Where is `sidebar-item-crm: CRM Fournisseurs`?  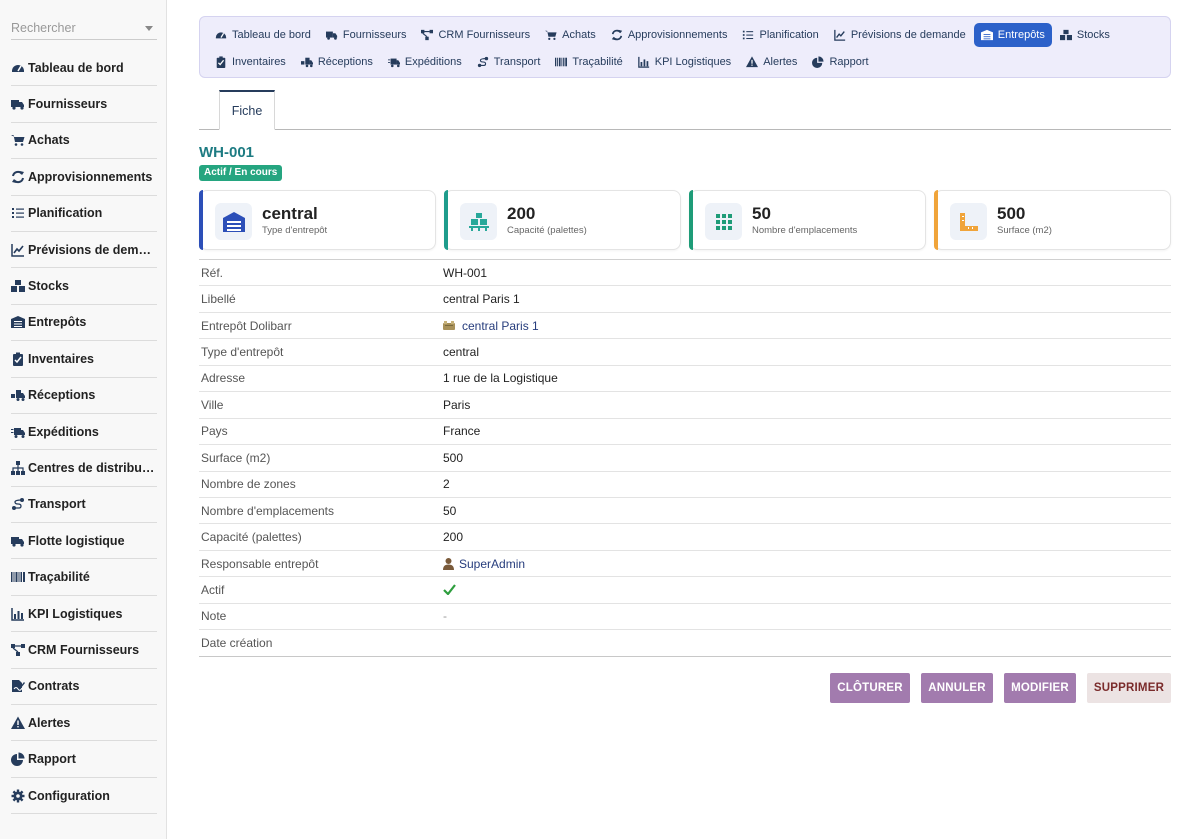
sidebar-item-crm: CRM Fournisseurs is located at coordinates (84, 650).